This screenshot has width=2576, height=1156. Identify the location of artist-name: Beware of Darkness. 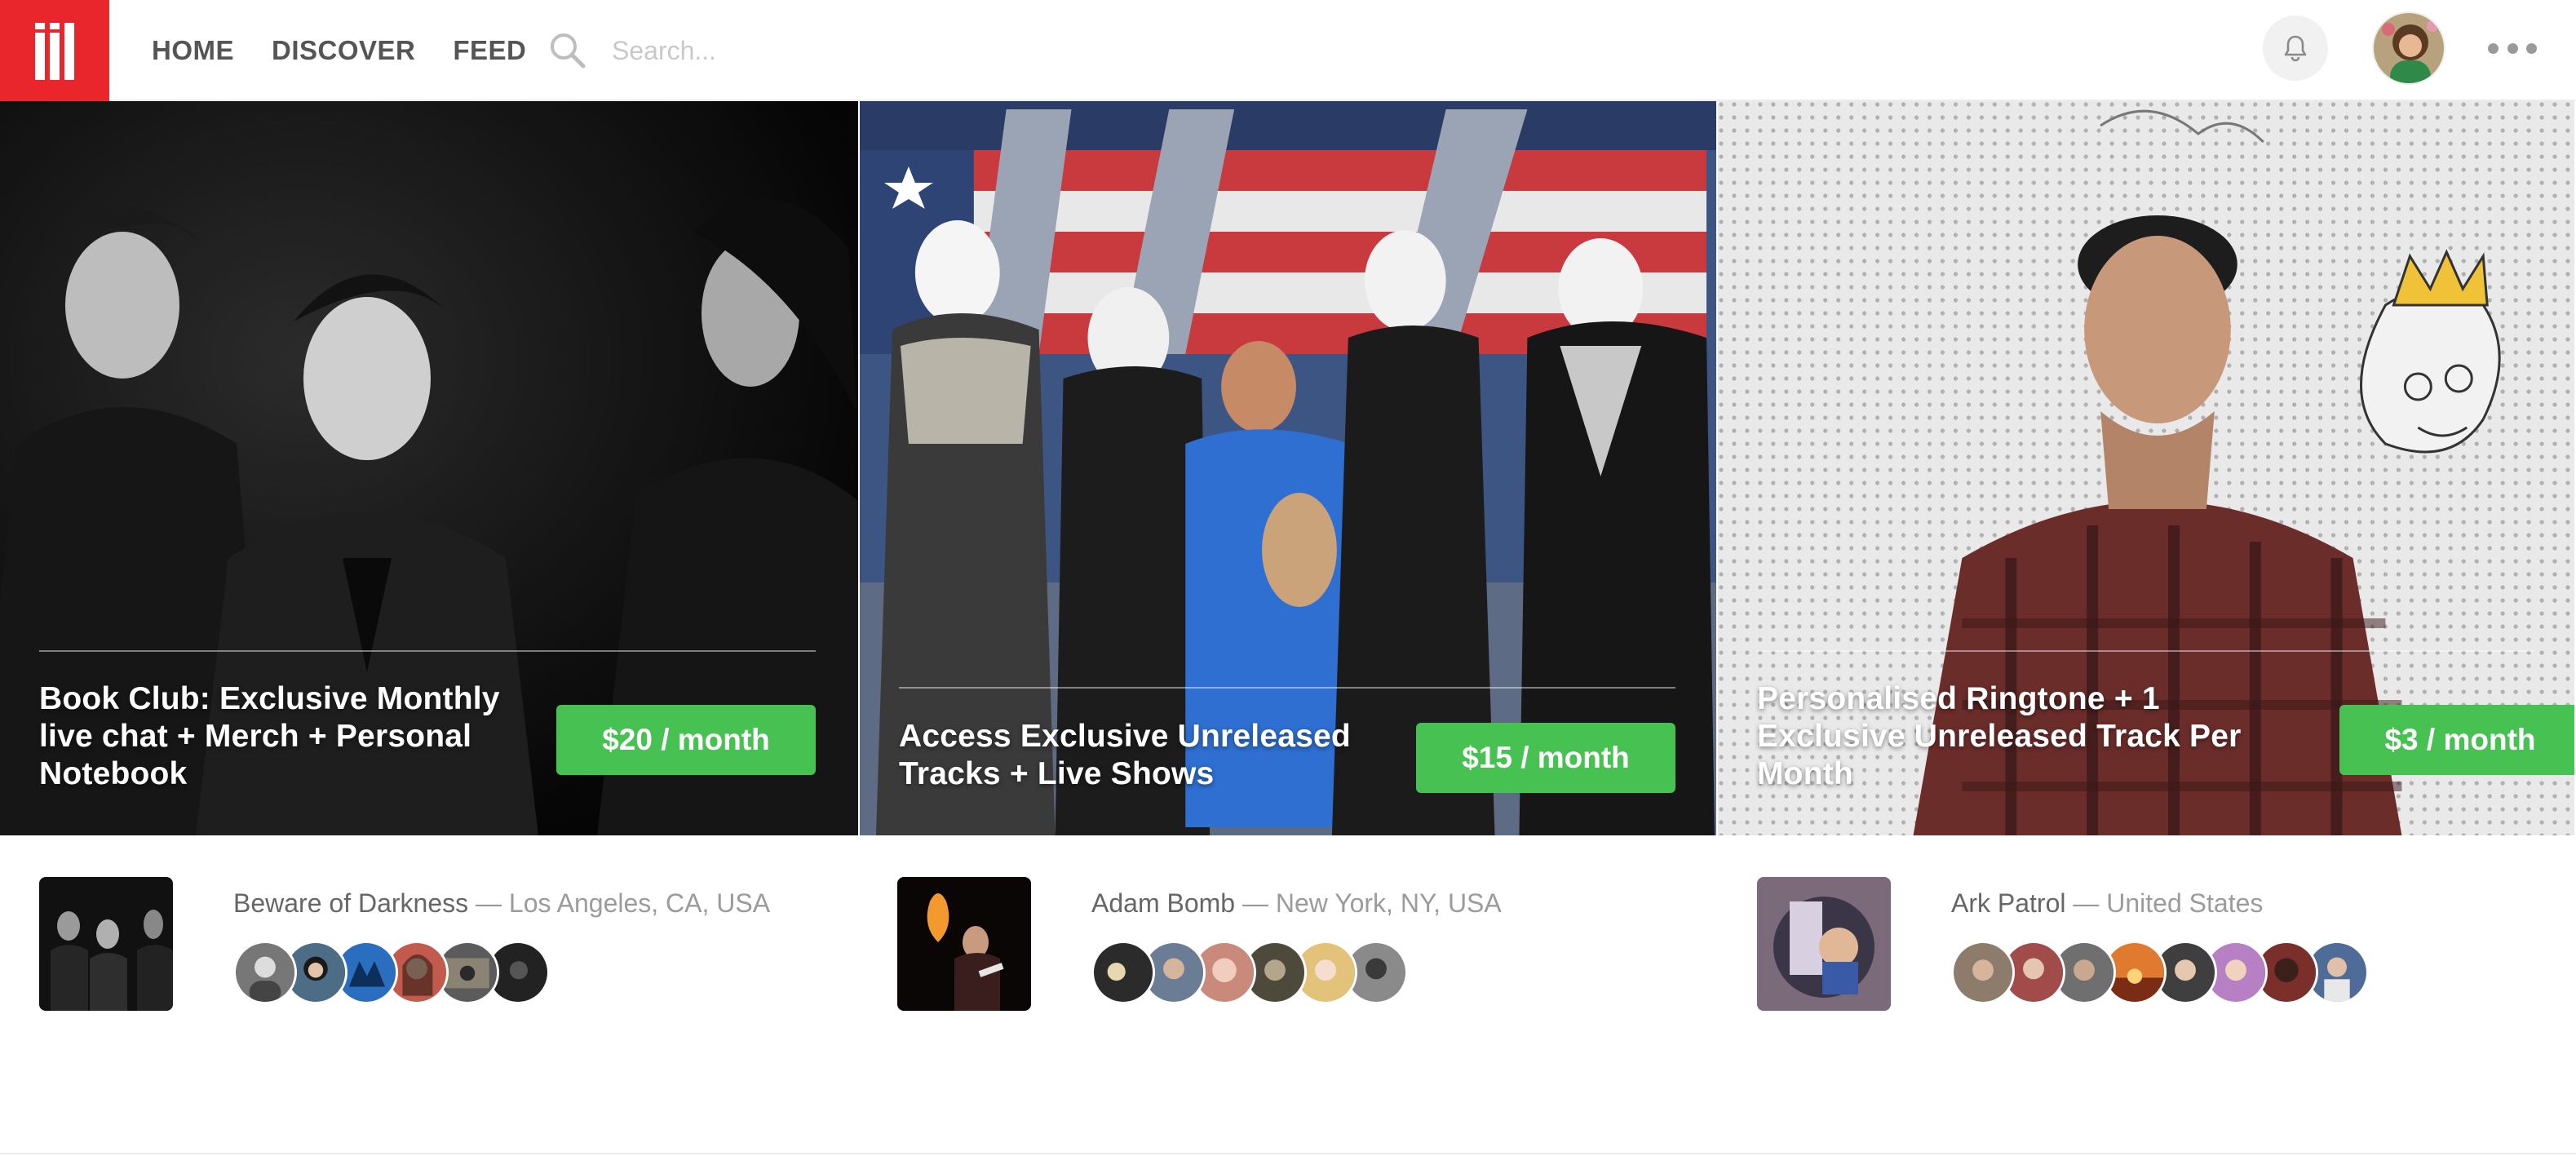
(350, 903).